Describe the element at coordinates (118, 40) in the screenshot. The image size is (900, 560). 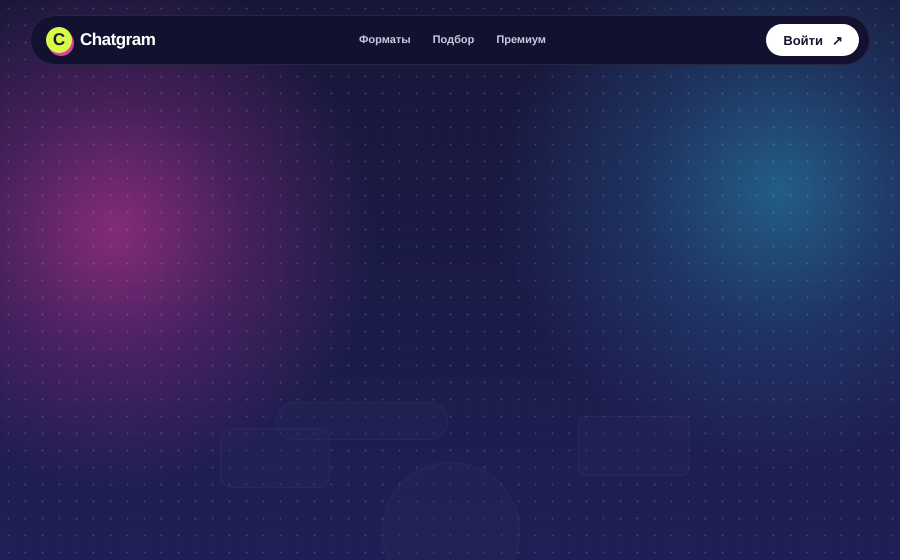
I see `brand-name: Chatgram` at that location.